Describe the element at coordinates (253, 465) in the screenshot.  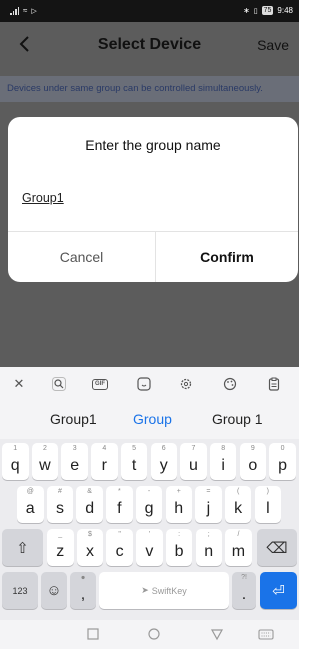
I see `key-label: o` at that location.